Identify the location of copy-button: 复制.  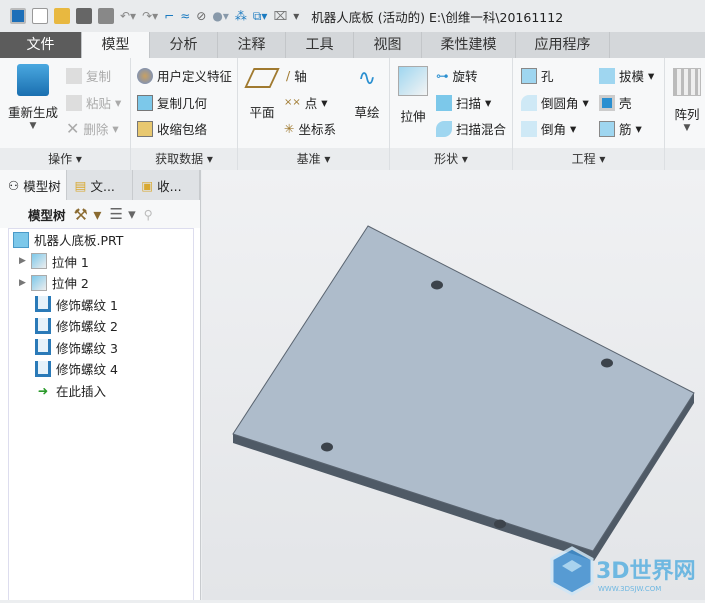
(88, 75).